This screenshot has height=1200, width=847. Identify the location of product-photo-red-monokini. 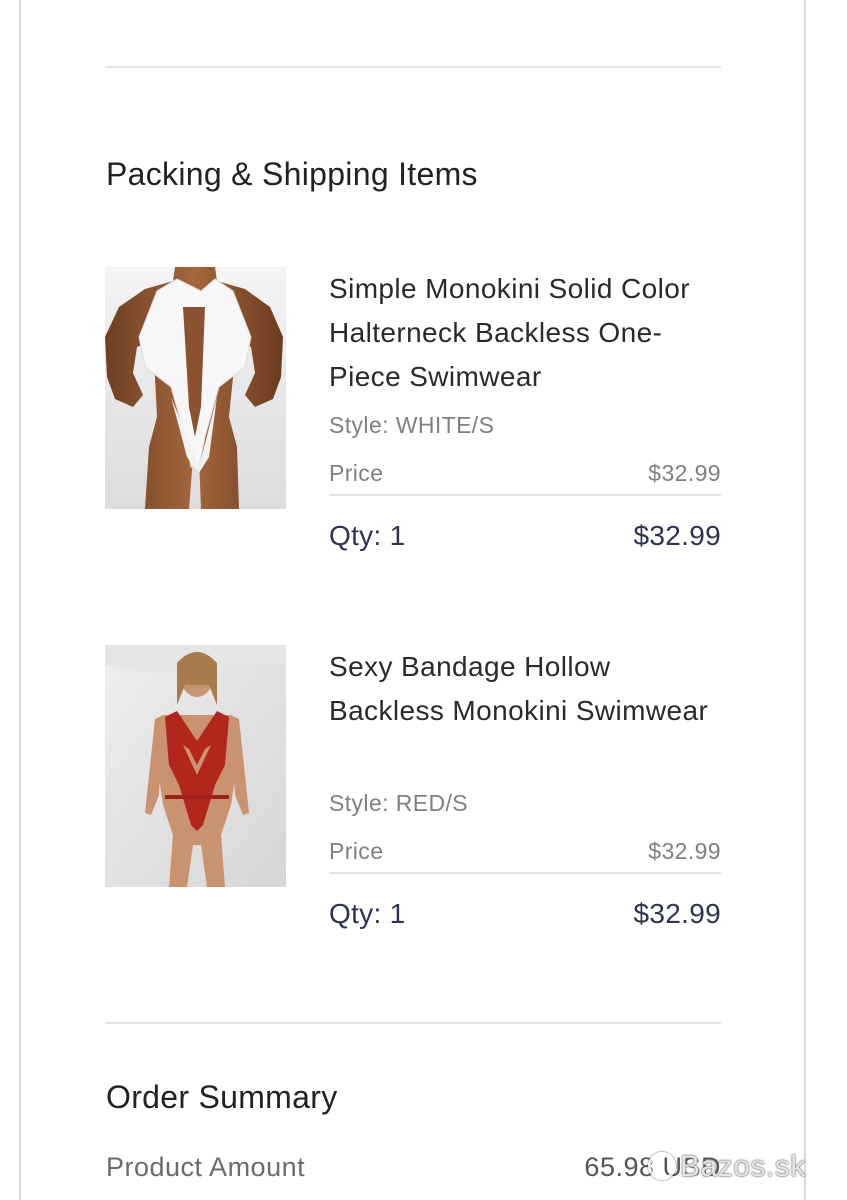
(195, 766).